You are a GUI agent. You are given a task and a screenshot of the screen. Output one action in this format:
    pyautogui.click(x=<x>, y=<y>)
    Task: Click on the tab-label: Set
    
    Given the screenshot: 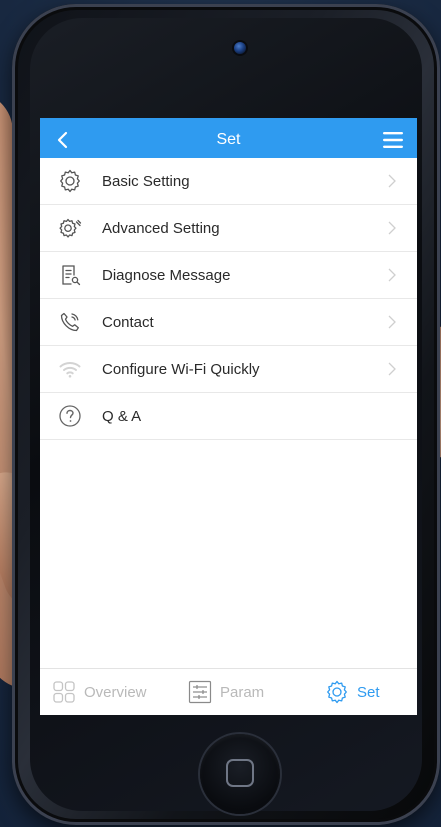 What is the action you would take?
    pyautogui.click(x=368, y=692)
    